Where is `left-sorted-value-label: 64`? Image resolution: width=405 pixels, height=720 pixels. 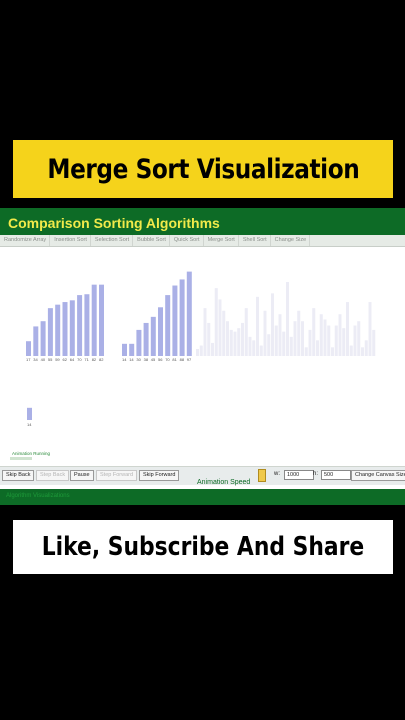
left-sorted-value-label: 64 is located at coordinates (72, 359).